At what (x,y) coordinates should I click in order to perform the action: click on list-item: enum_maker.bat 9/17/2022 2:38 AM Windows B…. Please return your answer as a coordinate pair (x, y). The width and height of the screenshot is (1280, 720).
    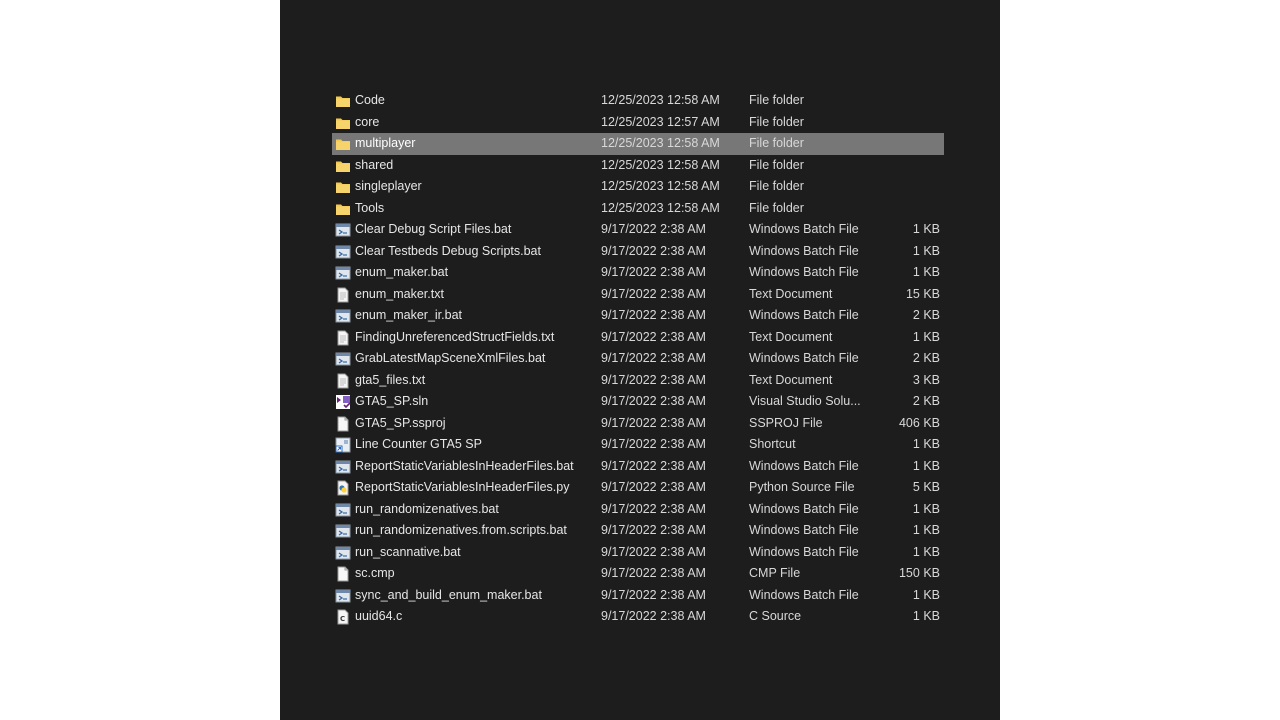
    Looking at the image, I should click on (638, 273).